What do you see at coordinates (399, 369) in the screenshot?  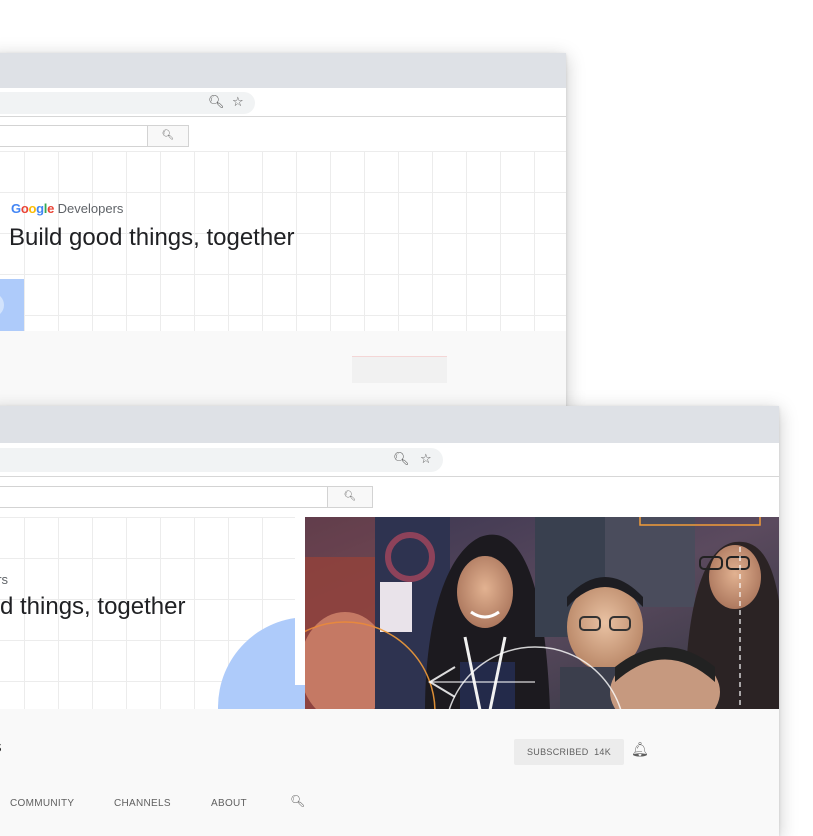 I see `subscribe-button-placeholder` at bounding box center [399, 369].